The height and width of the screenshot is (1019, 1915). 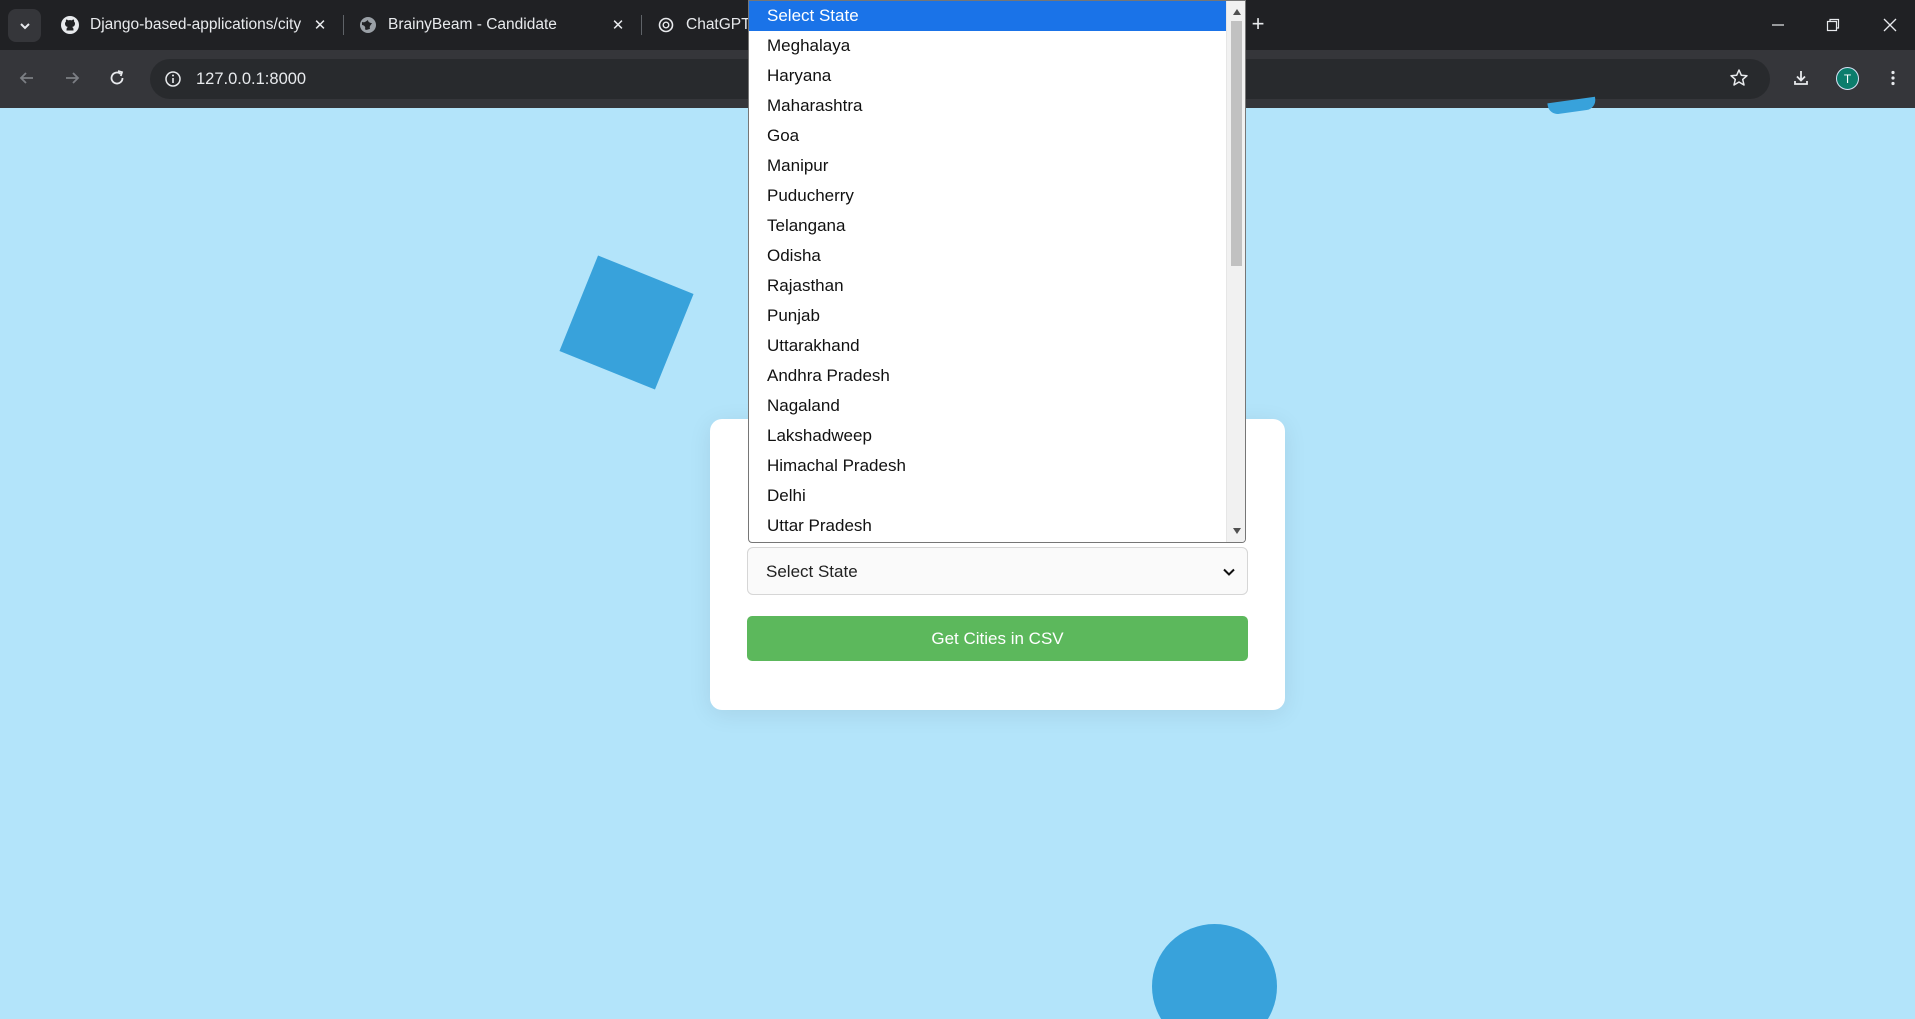 I want to click on dropdown-option: Rajasthan, so click(x=987, y=286).